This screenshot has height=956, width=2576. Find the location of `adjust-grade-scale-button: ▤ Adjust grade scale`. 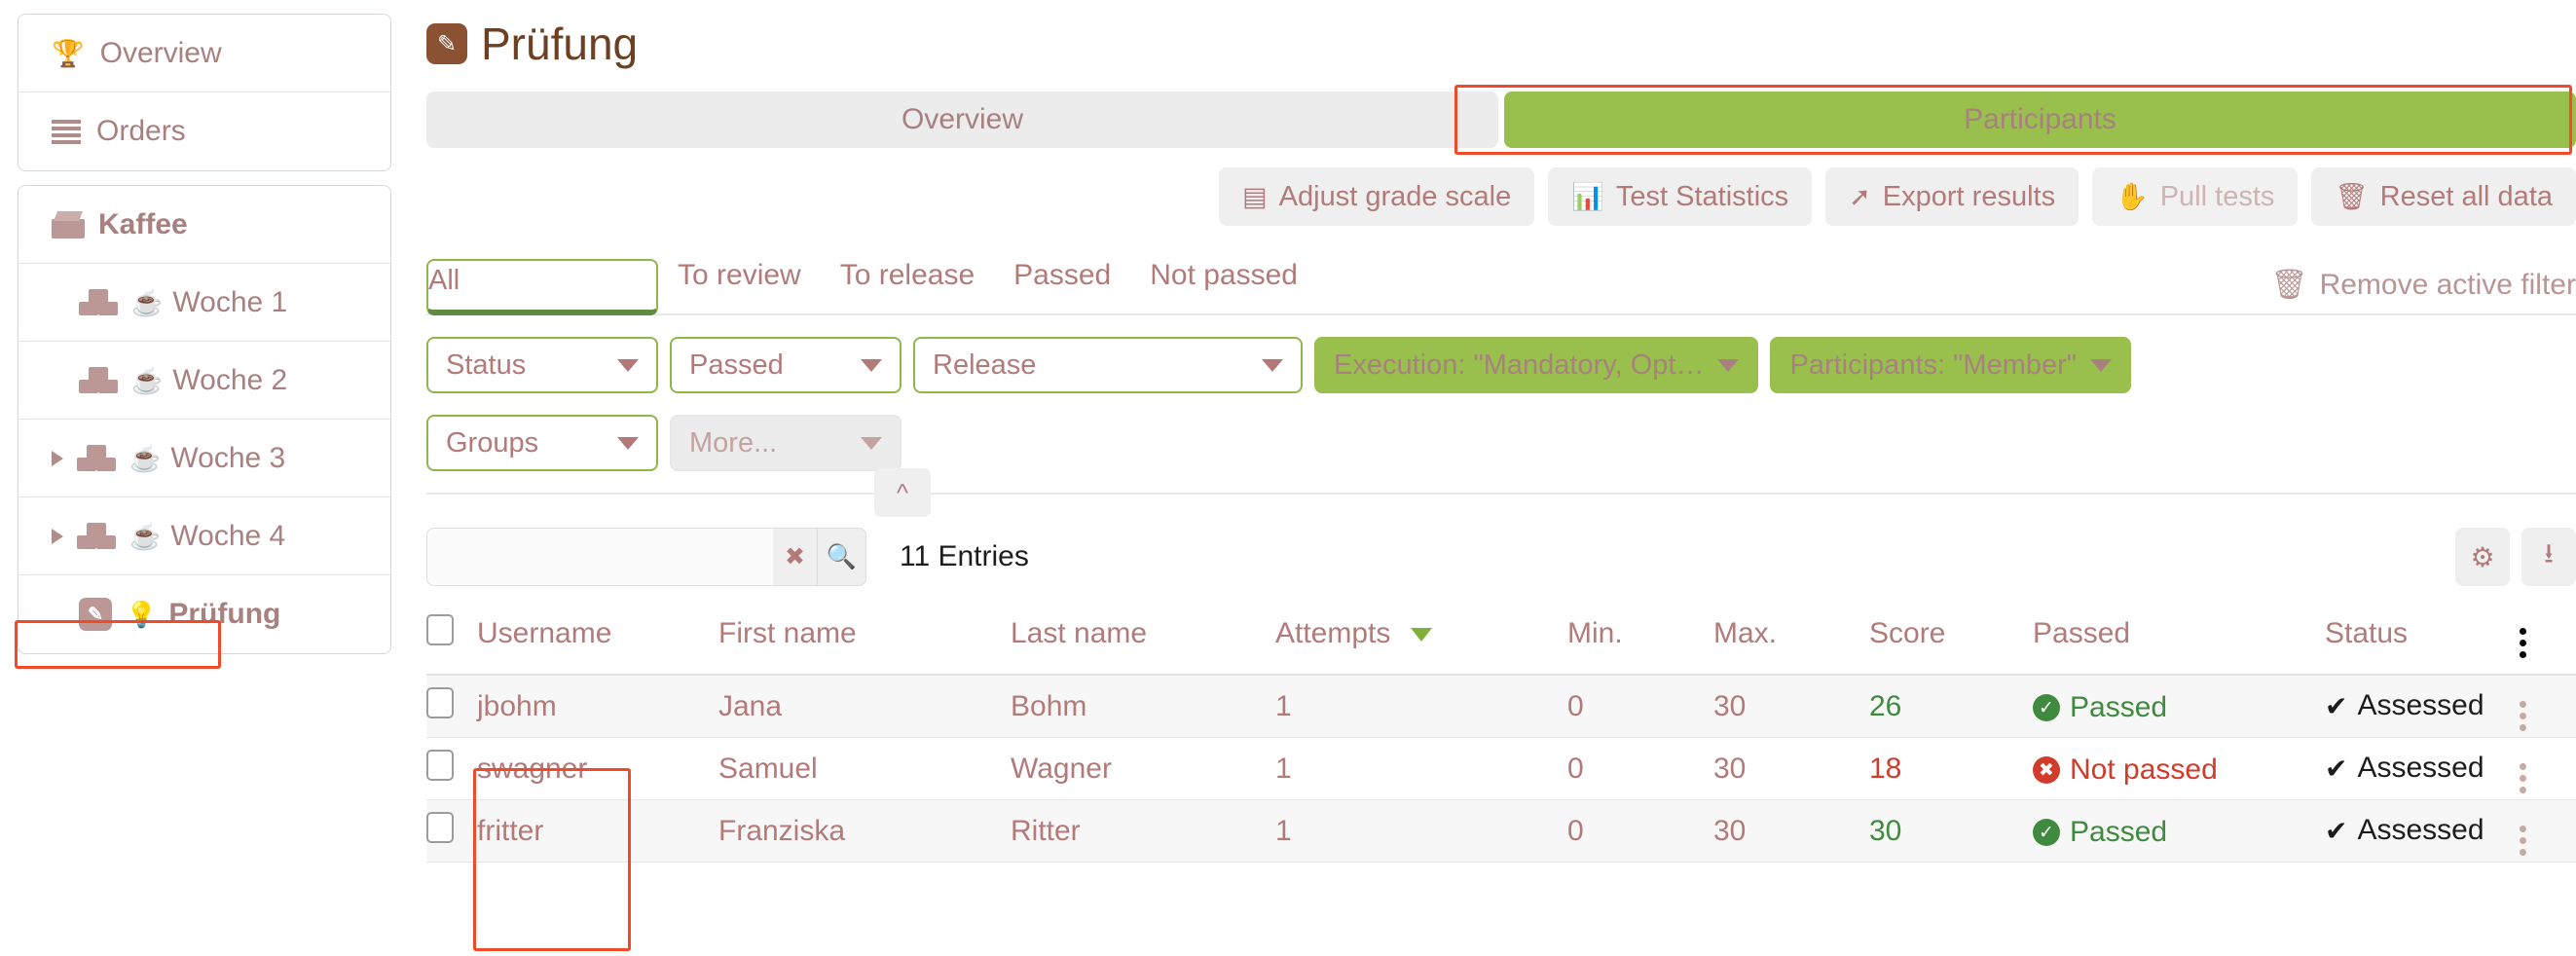

adjust-grade-scale-button: ▤ Adjust grade scale is located at coordinates (1377, 196).